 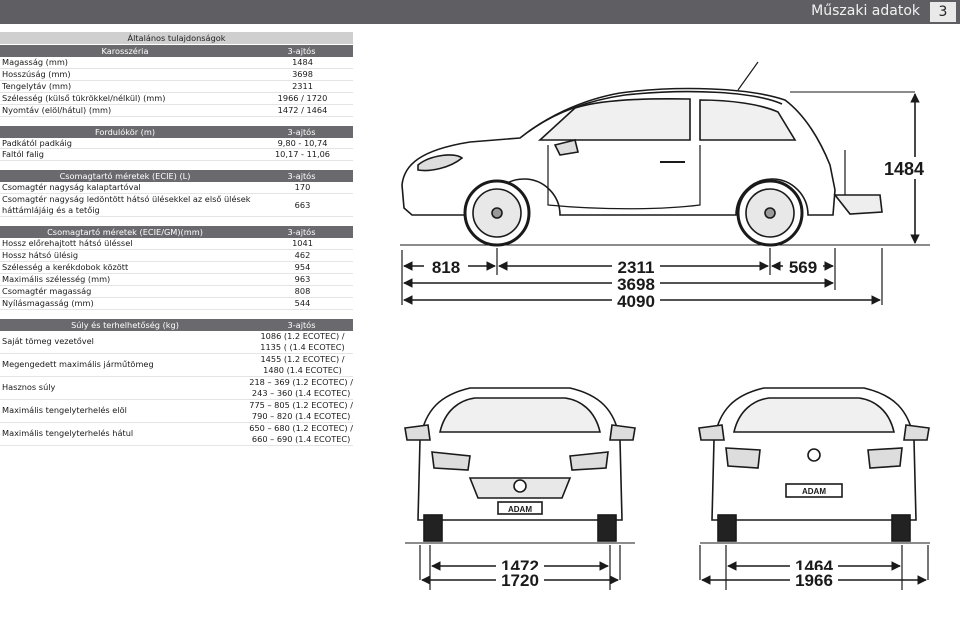 I want to click on rear-view-car, so click(x=814, y=464).